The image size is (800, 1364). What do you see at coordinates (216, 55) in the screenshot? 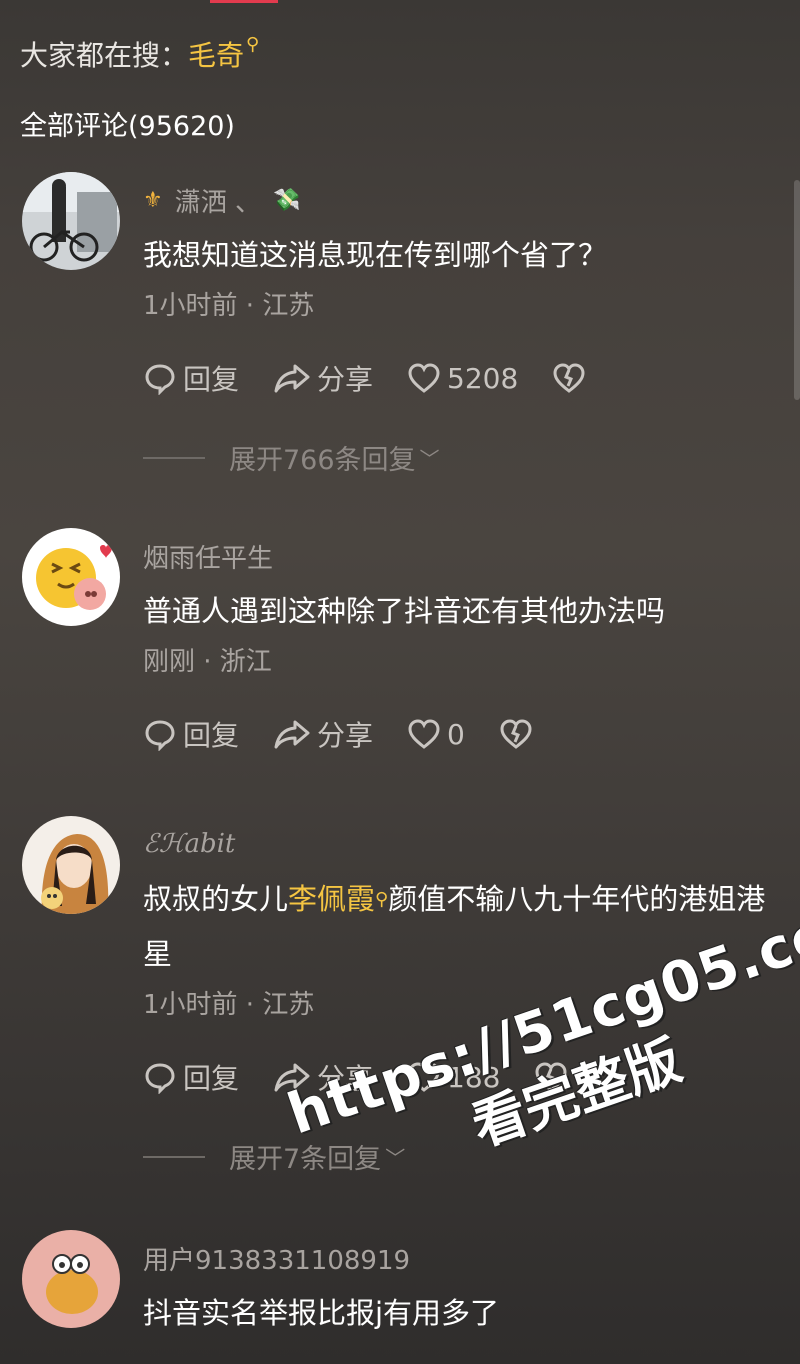
I see `trending-search-term: 毛奇` at bounding box center [216, 55].